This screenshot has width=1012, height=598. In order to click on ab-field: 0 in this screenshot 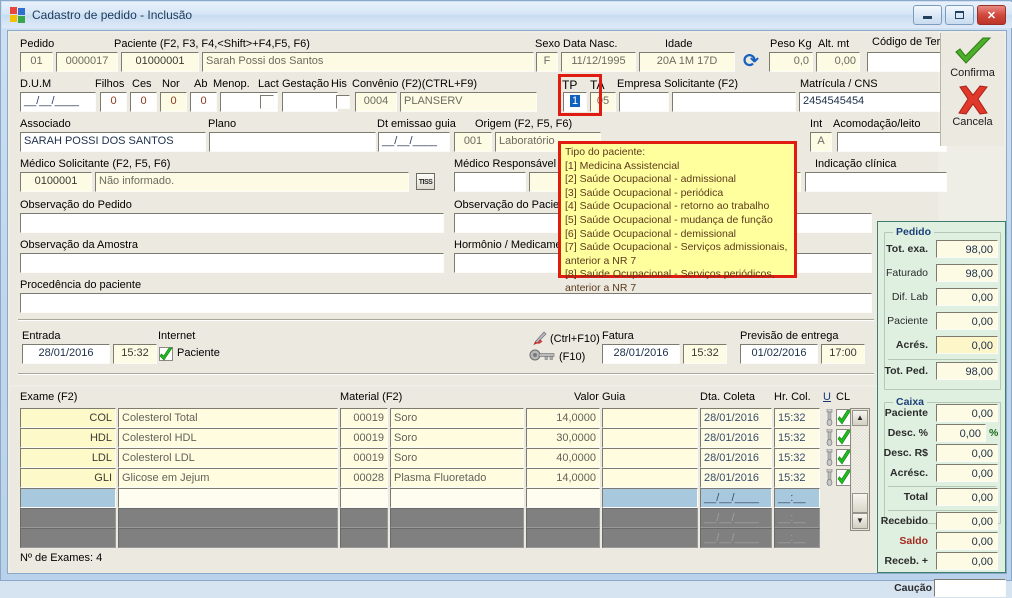, I will do `click(203, 102)`.